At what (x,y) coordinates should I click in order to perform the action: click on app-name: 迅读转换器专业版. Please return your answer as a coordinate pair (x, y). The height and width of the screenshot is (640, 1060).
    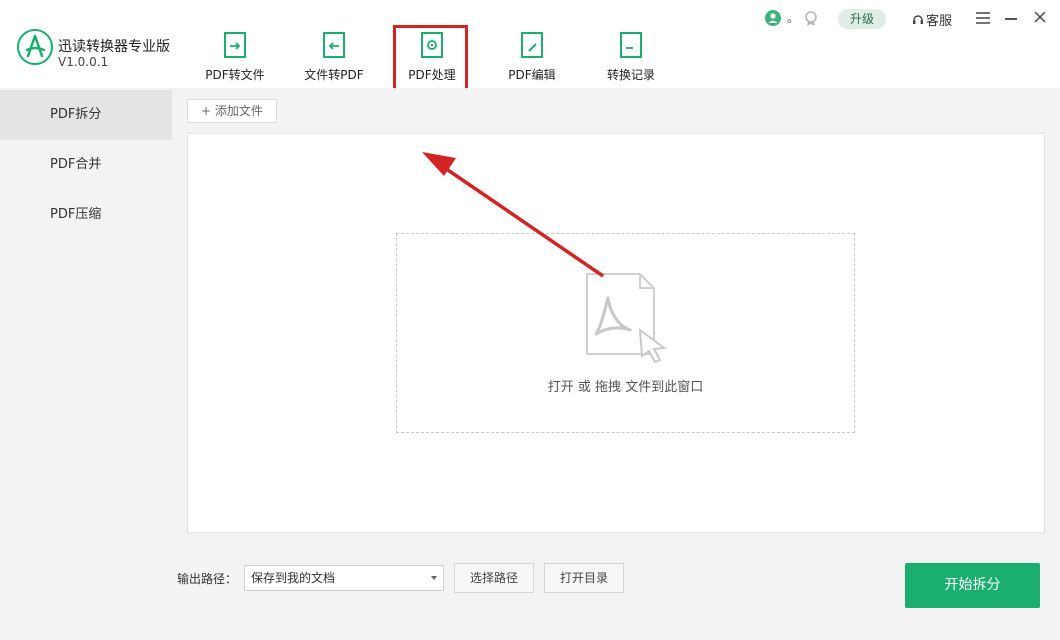
    Looking at the image, I should click on (114, 47).